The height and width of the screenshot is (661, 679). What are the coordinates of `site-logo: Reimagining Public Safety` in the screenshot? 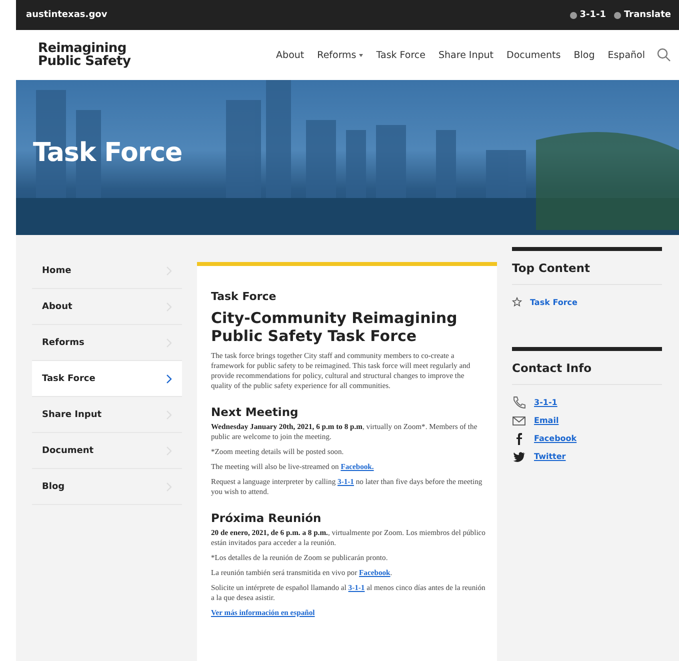 It's located at (98, 55).